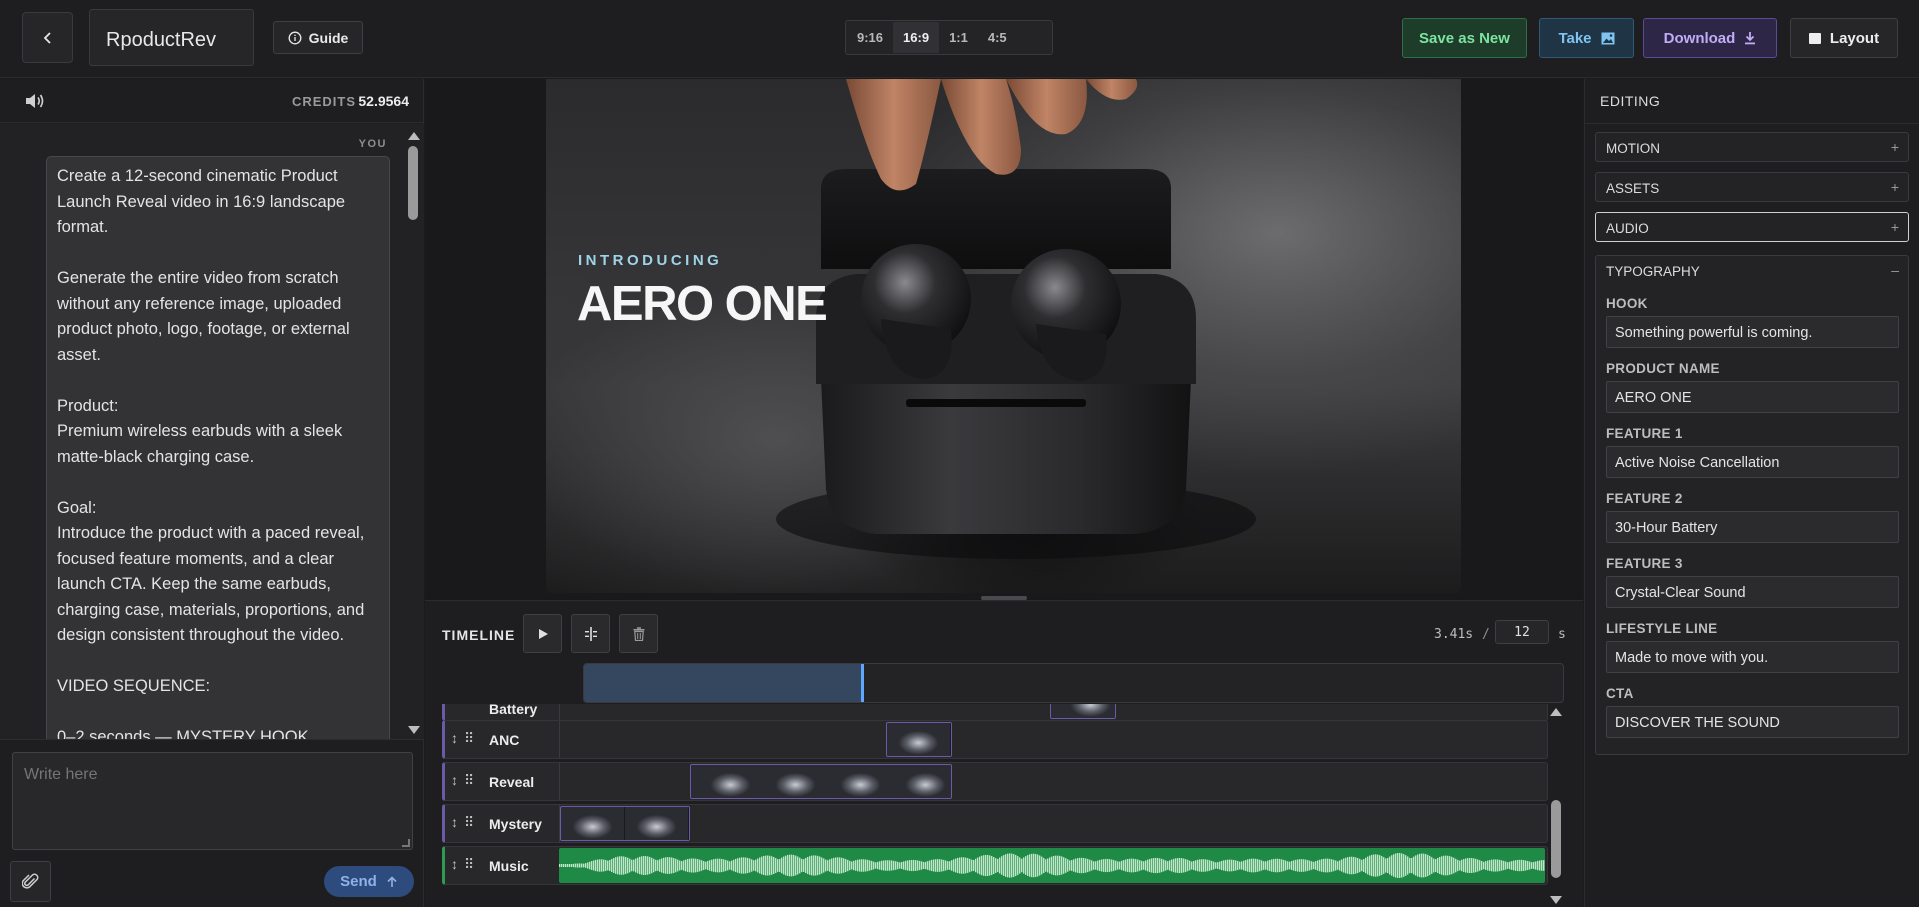 This screenshot has width=1919, height=907. Describe the element at coordinates (1710, 38) in the screenshot. I see `download-button: Download` at that location.